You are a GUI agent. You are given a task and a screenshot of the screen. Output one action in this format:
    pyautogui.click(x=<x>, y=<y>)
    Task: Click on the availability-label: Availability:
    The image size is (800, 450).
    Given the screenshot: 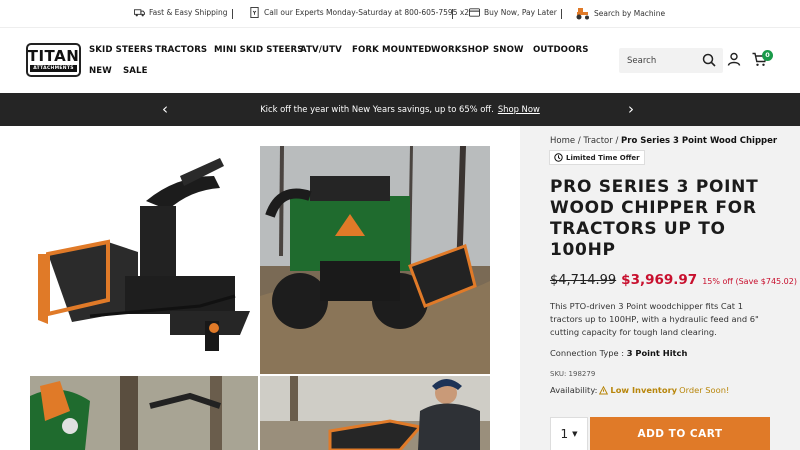 What is the action you would take?
    pyautogui.click(x=574, y=390)
    